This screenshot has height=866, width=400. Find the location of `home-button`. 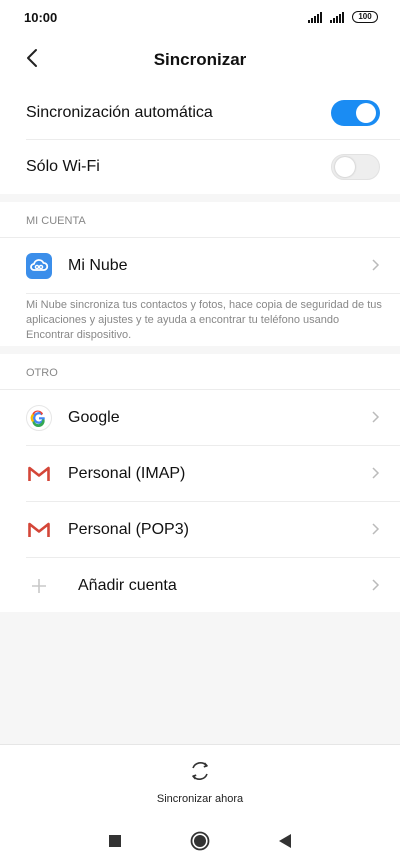

home-button is located at coordinates (200, 843).